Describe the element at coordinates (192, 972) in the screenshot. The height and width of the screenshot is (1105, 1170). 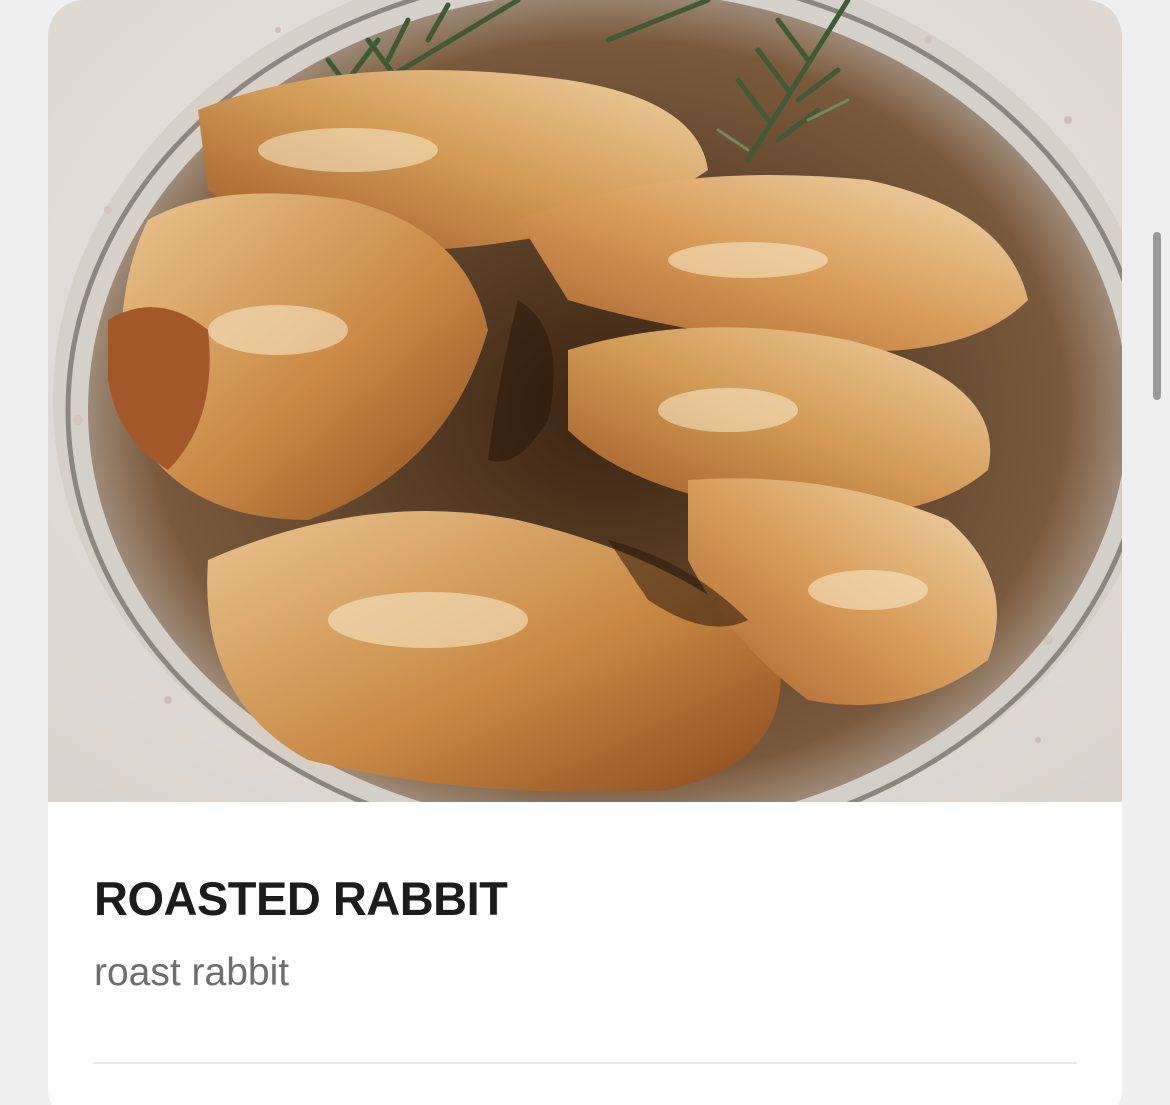
I see `recipe-subtitle: roast rabbit` at that location.